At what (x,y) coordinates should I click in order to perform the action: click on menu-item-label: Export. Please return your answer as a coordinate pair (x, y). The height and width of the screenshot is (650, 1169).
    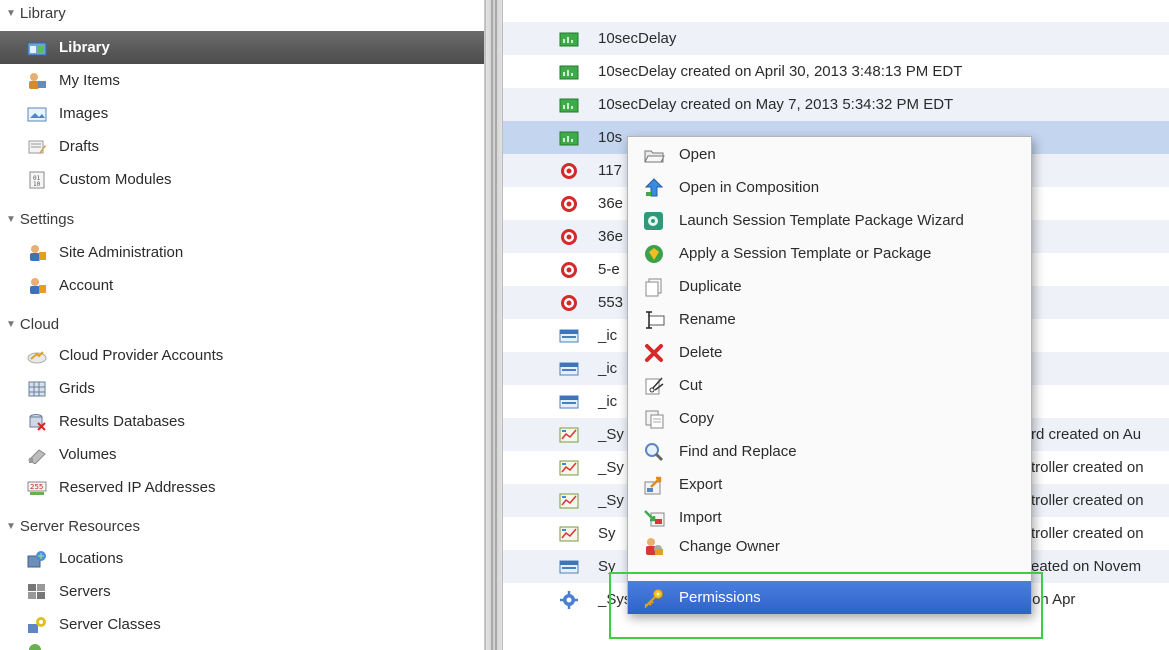
    Looking at the image, I should click on (701, 484).